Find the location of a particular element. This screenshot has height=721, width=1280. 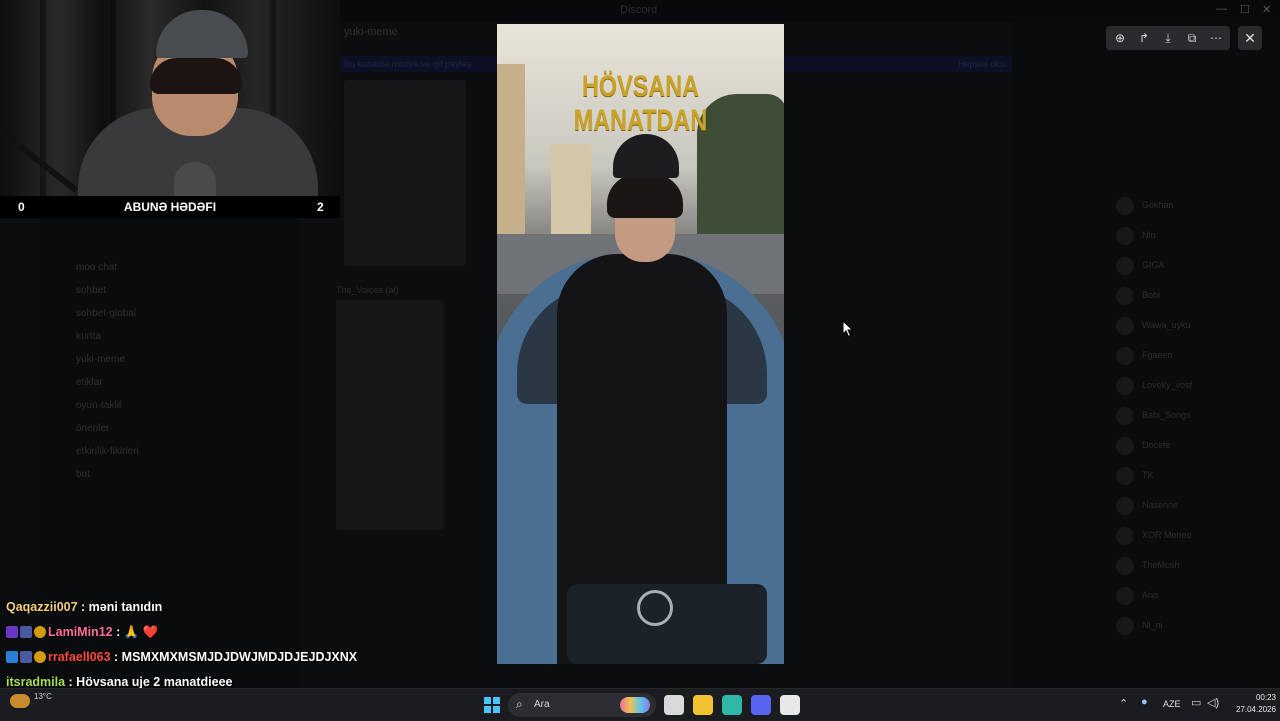

sub-goal-bar: 0 ABUNƏ HƏDƏFI 2 is located at coordinates (170, 207).